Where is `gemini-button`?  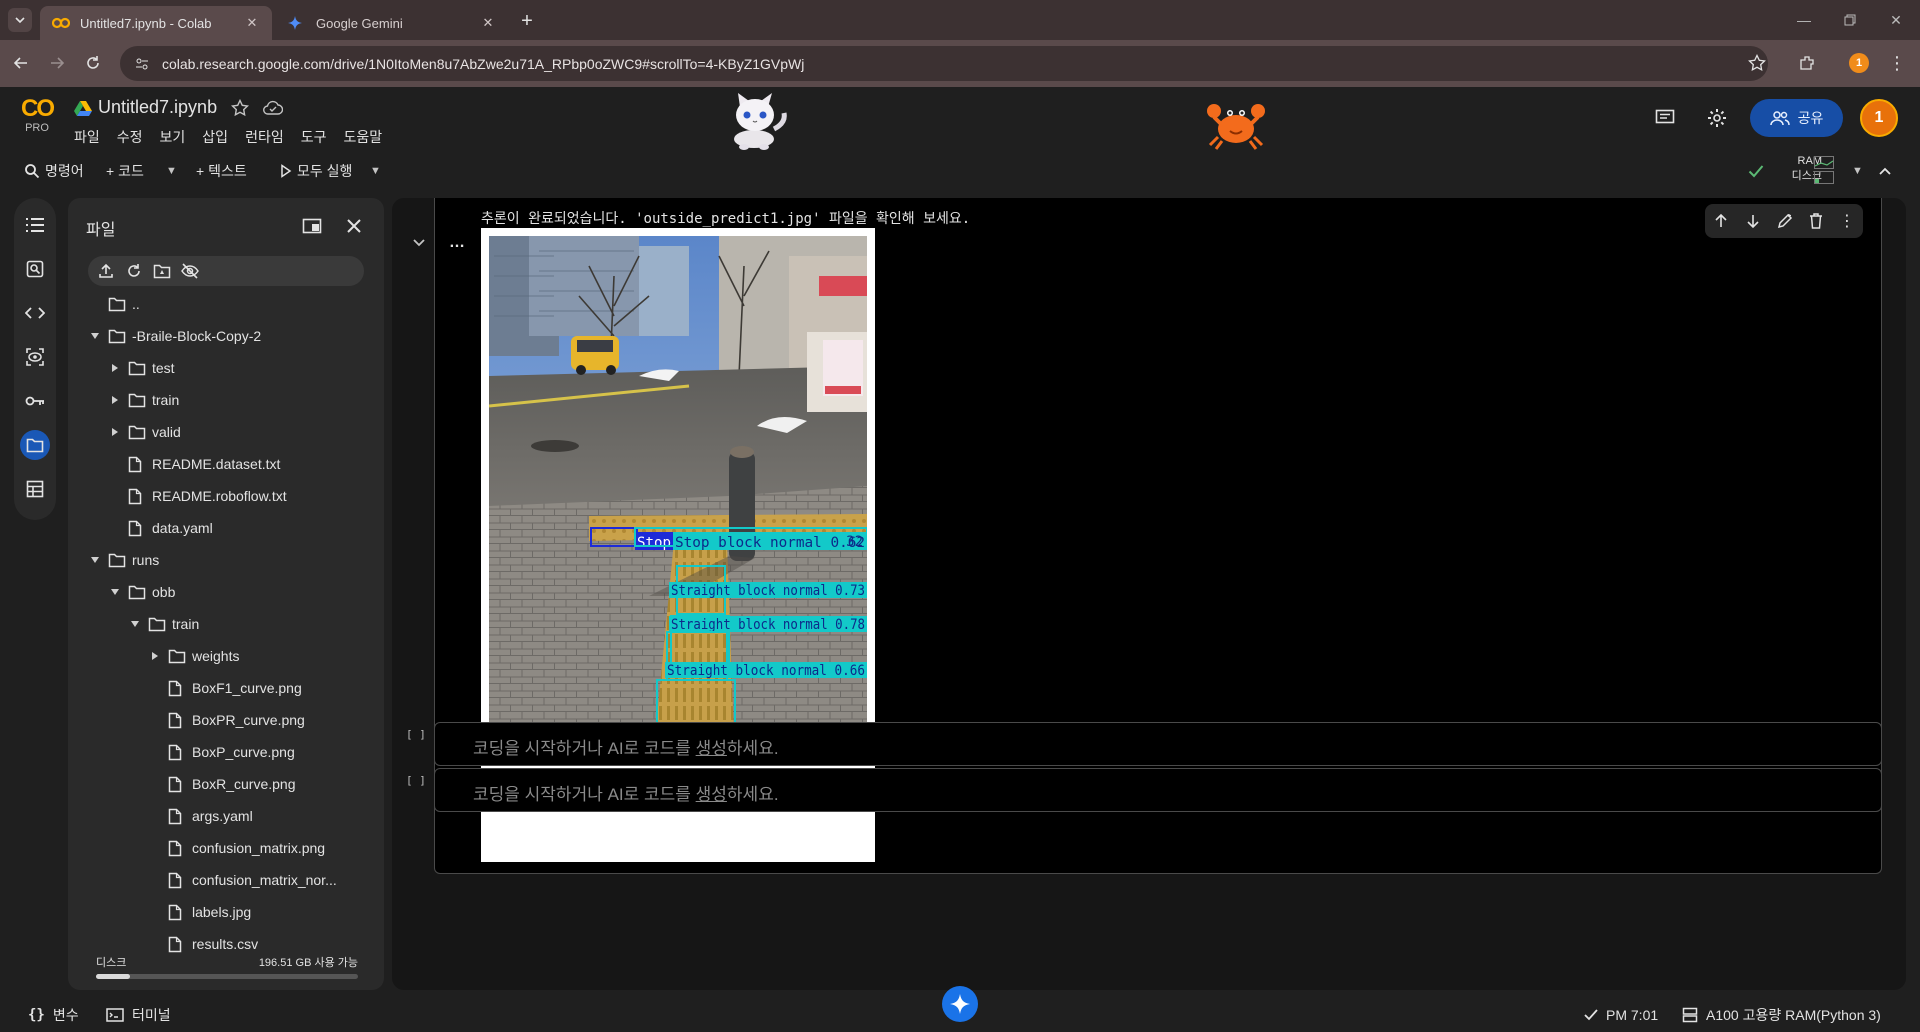
gemini-button is located at coordinates (960, 1004).